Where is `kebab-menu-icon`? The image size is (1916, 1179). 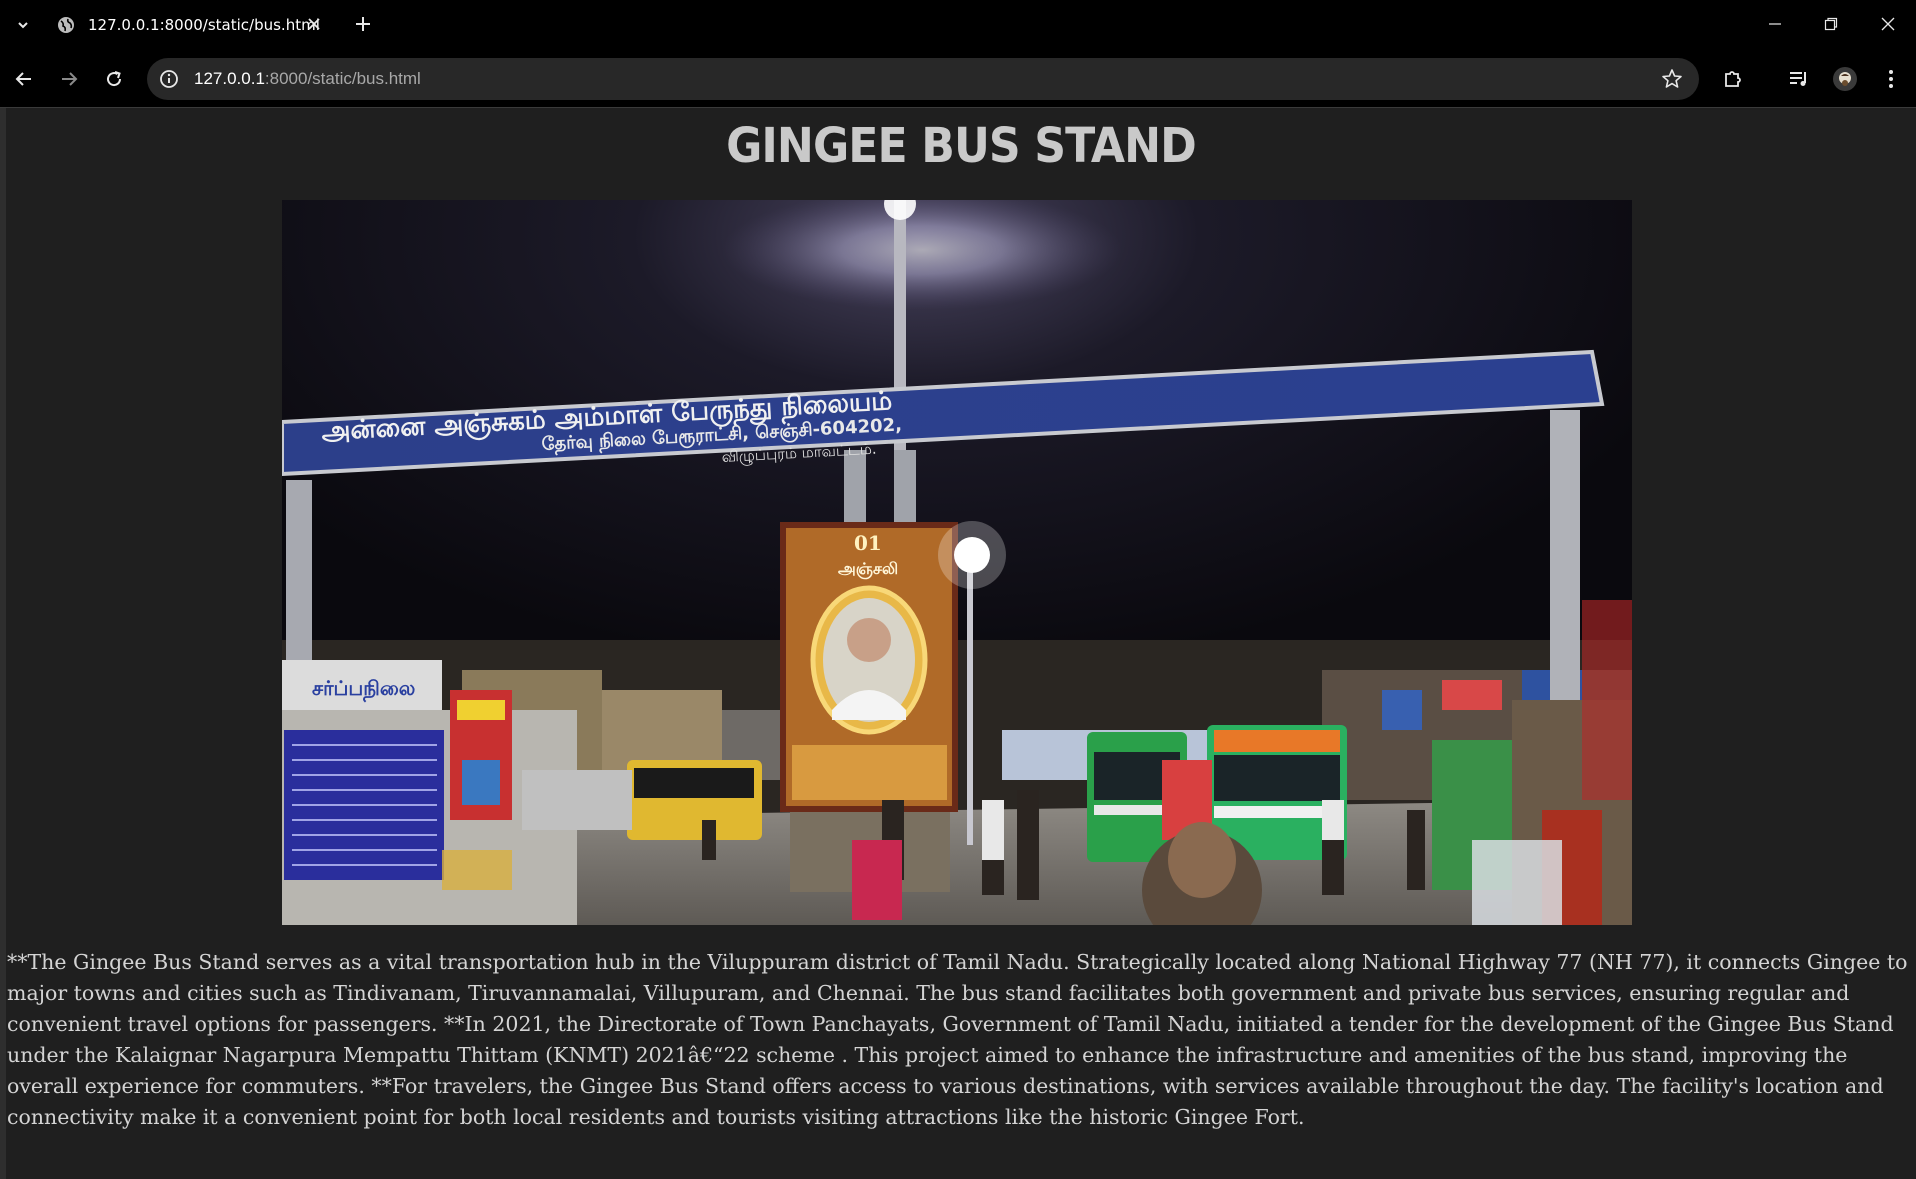 kebab-menu-icon is located at coordinates (1891, 79).